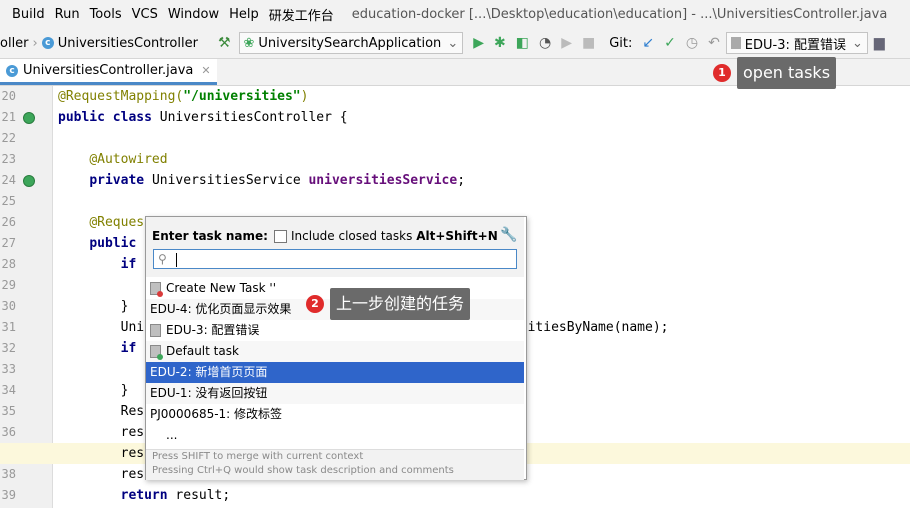  What do you see at coordinates (244, 14) in the screenshot?
I see `menu-help: Help` at bounding box center [244, 14].